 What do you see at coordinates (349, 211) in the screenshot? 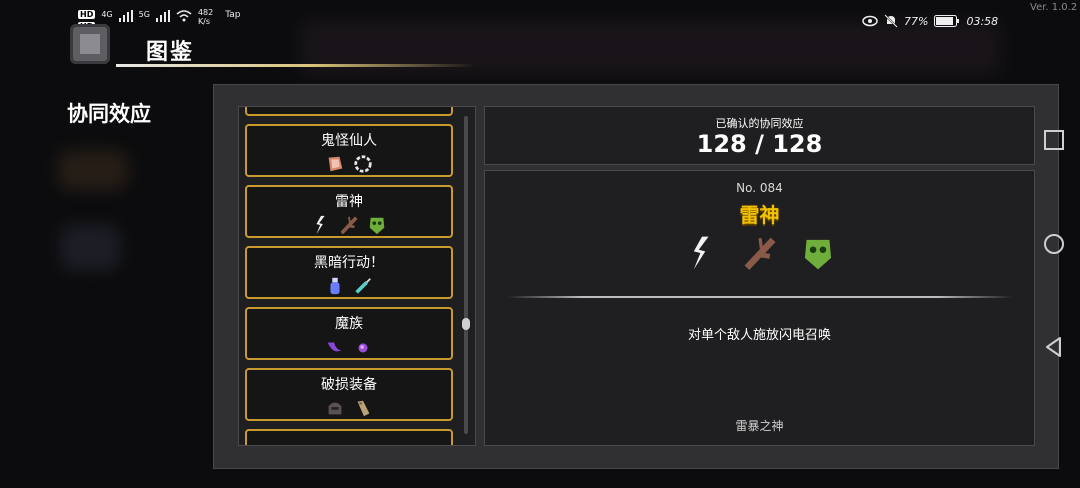
I see `synergy-card: 雷神` at bounding box center [349, 211].